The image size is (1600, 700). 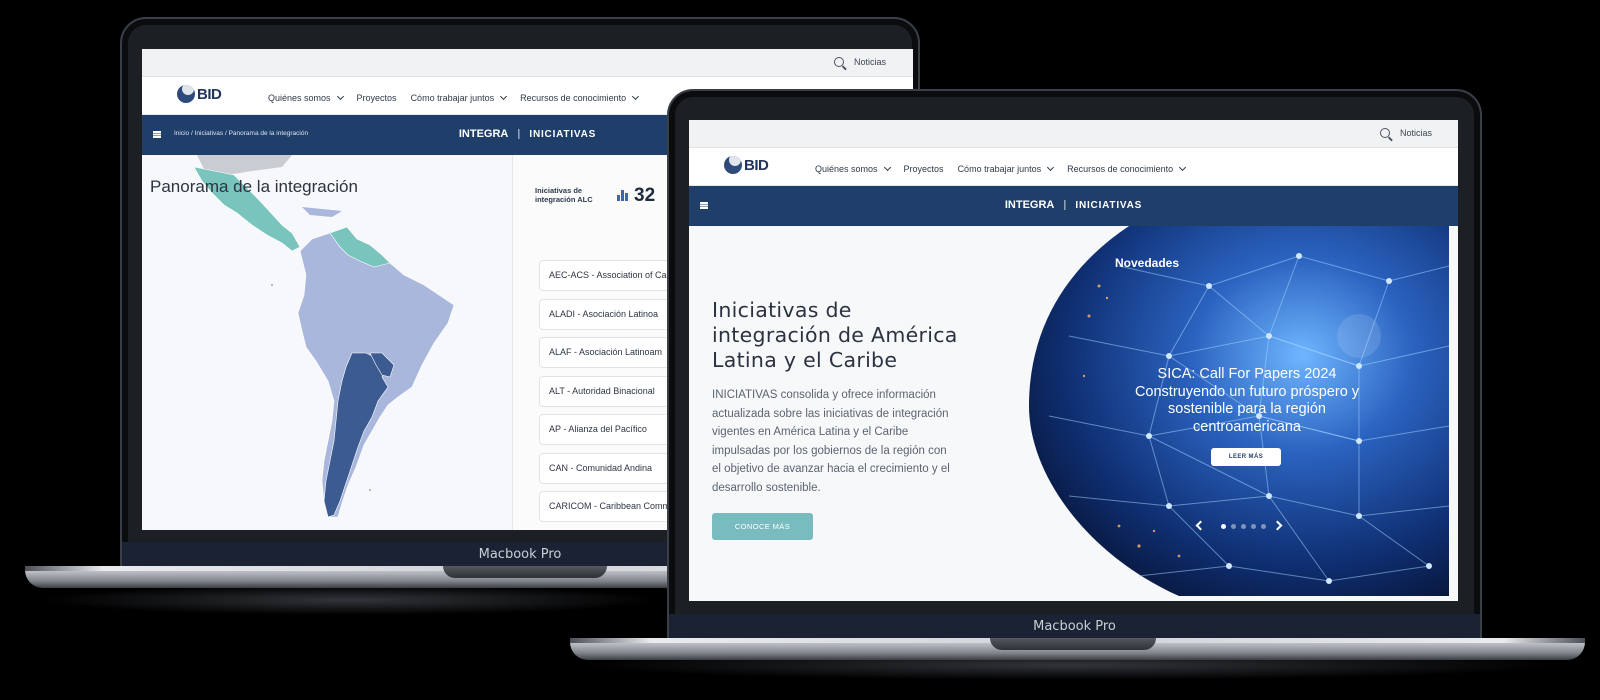 What do you see at coordinates (520, 554) in the screenshot?
I see `left-device-label: Macbook Pro` at bounding box center [520, 554].